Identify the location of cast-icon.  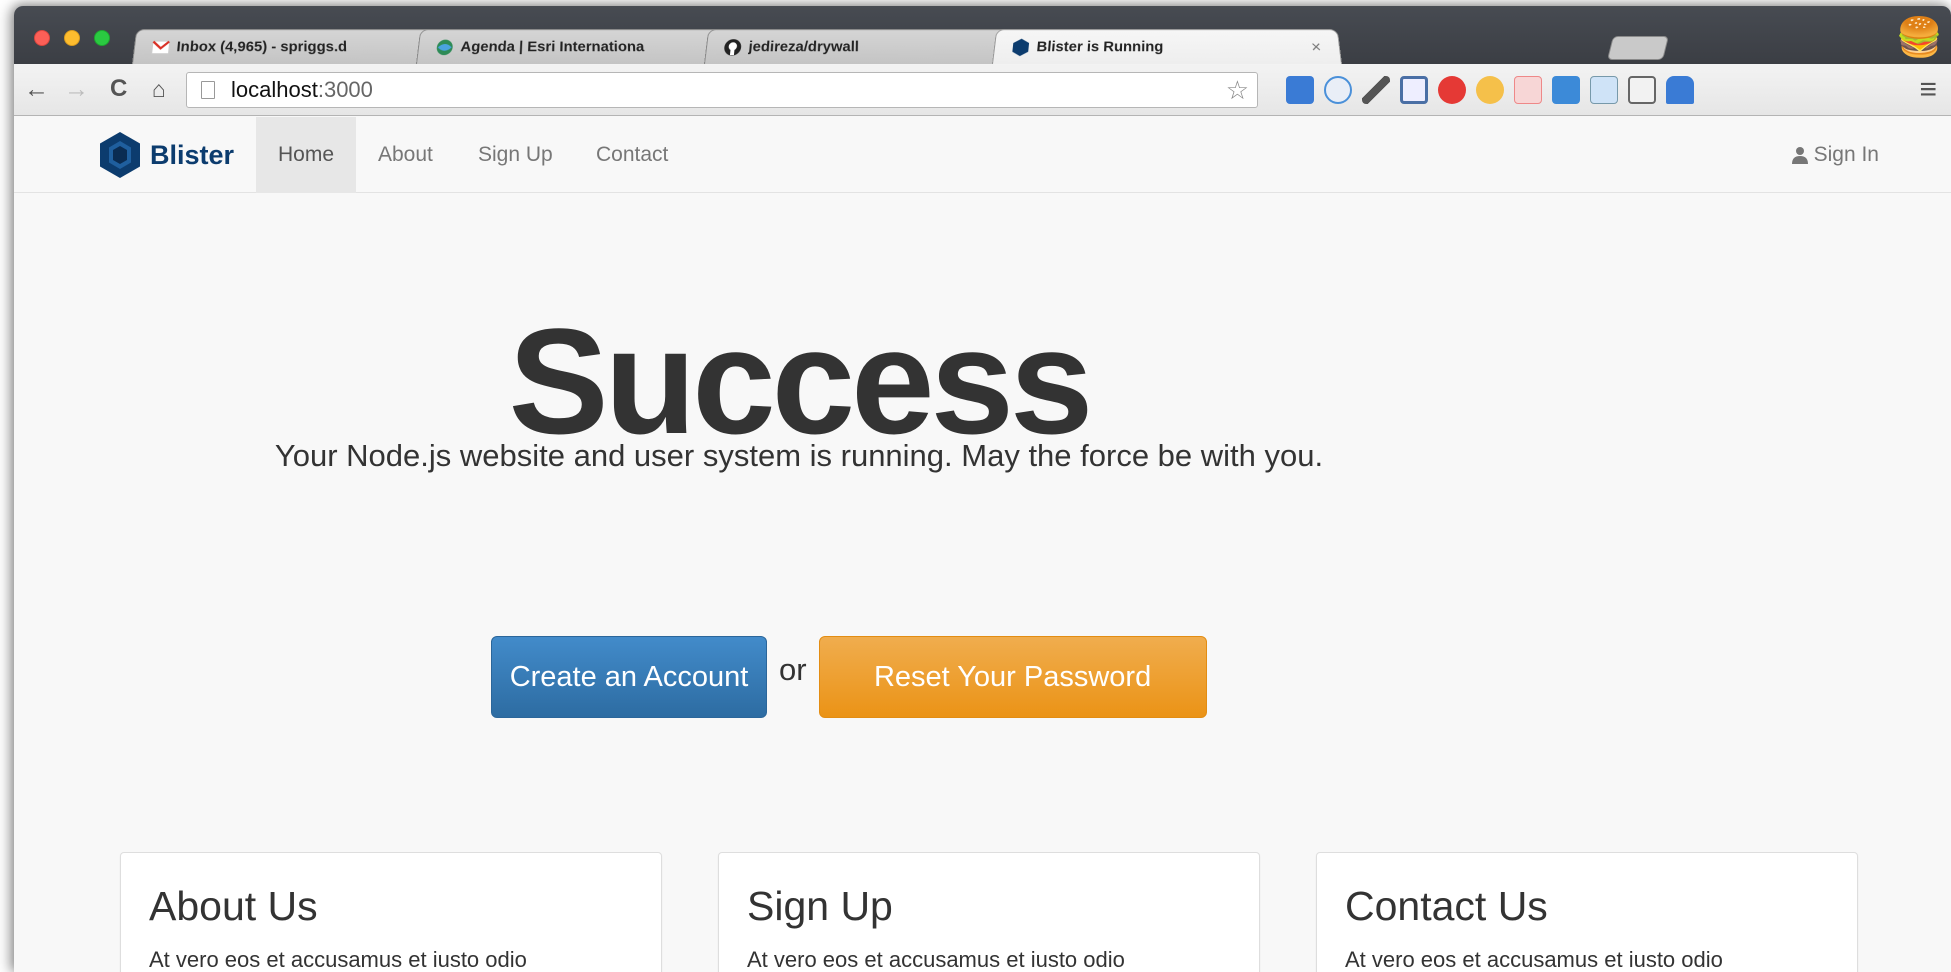
(1642, 90).